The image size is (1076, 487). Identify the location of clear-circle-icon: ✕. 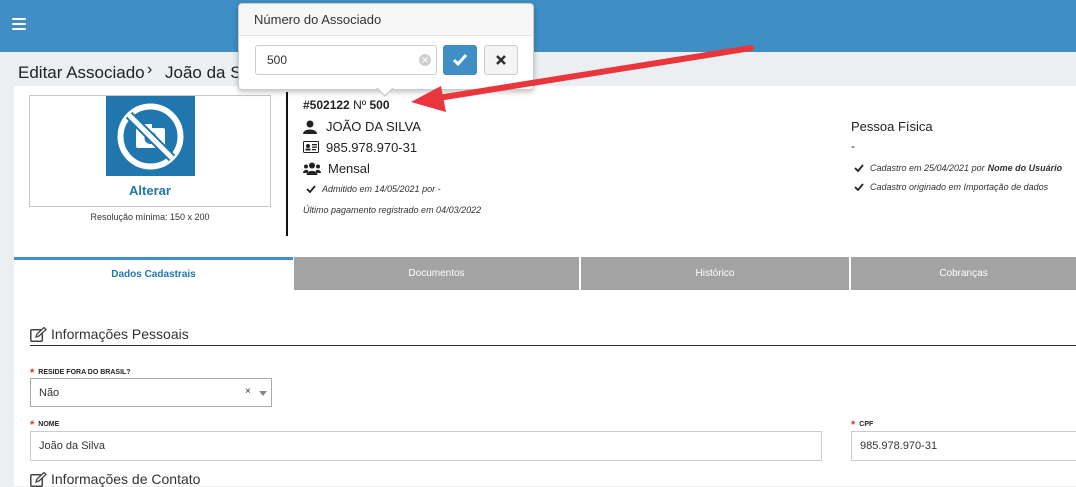
(425, 60).